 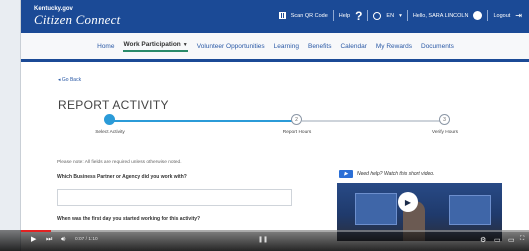 I want to click on nav-documents: Documents, so click(x=437, y=46).